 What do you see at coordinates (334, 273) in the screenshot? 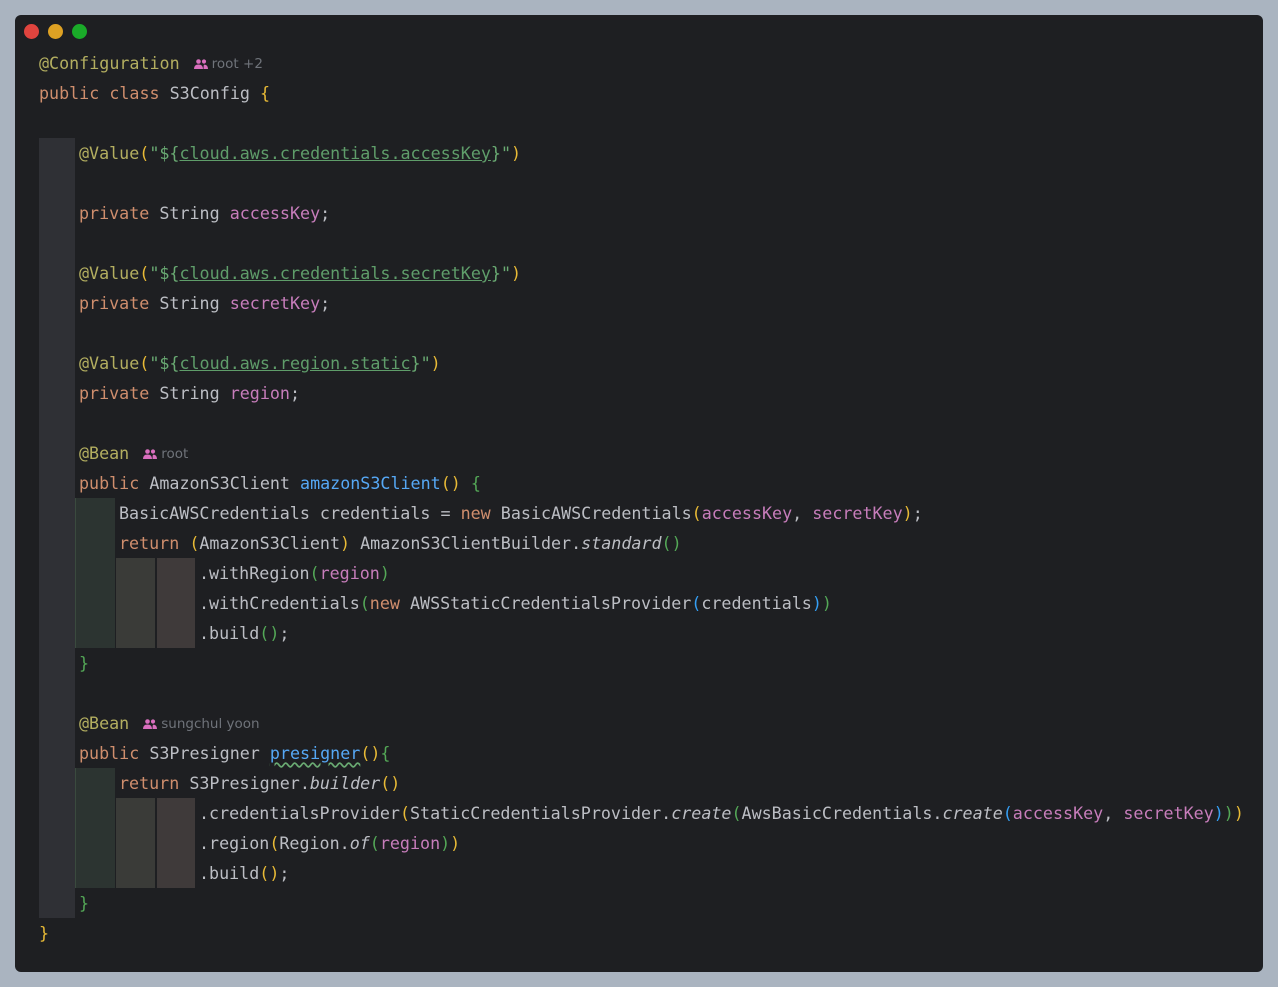
I see `property-link: cloud.aws.credentials.secretKey` at bounding box center [334, 273].